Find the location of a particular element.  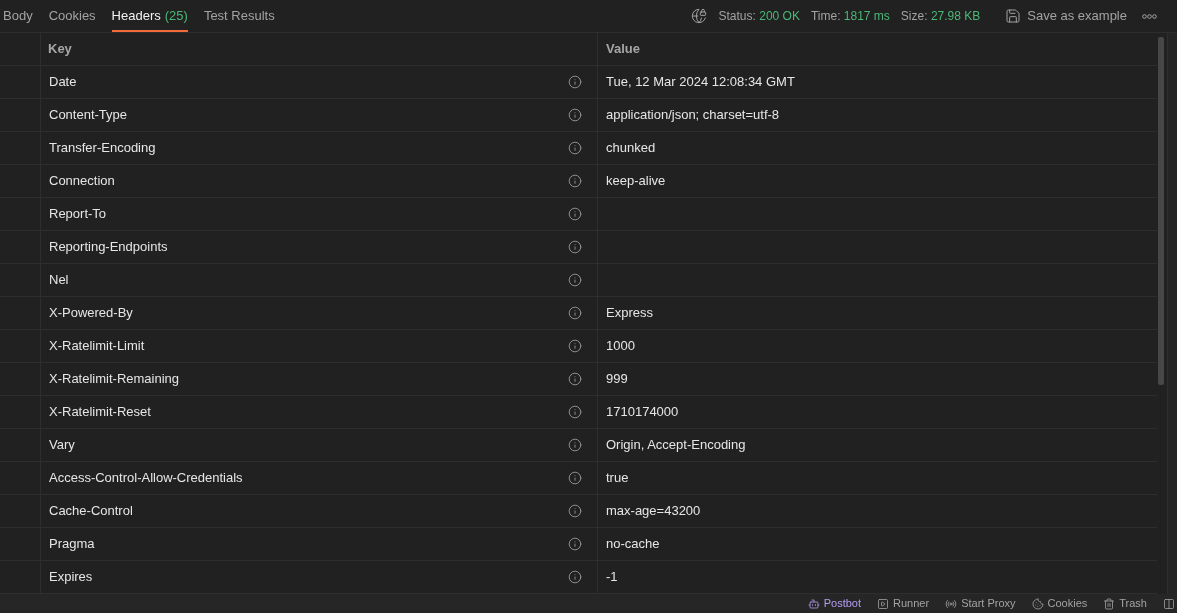

response-tab: Cookies is located at coordinates (72, 16).